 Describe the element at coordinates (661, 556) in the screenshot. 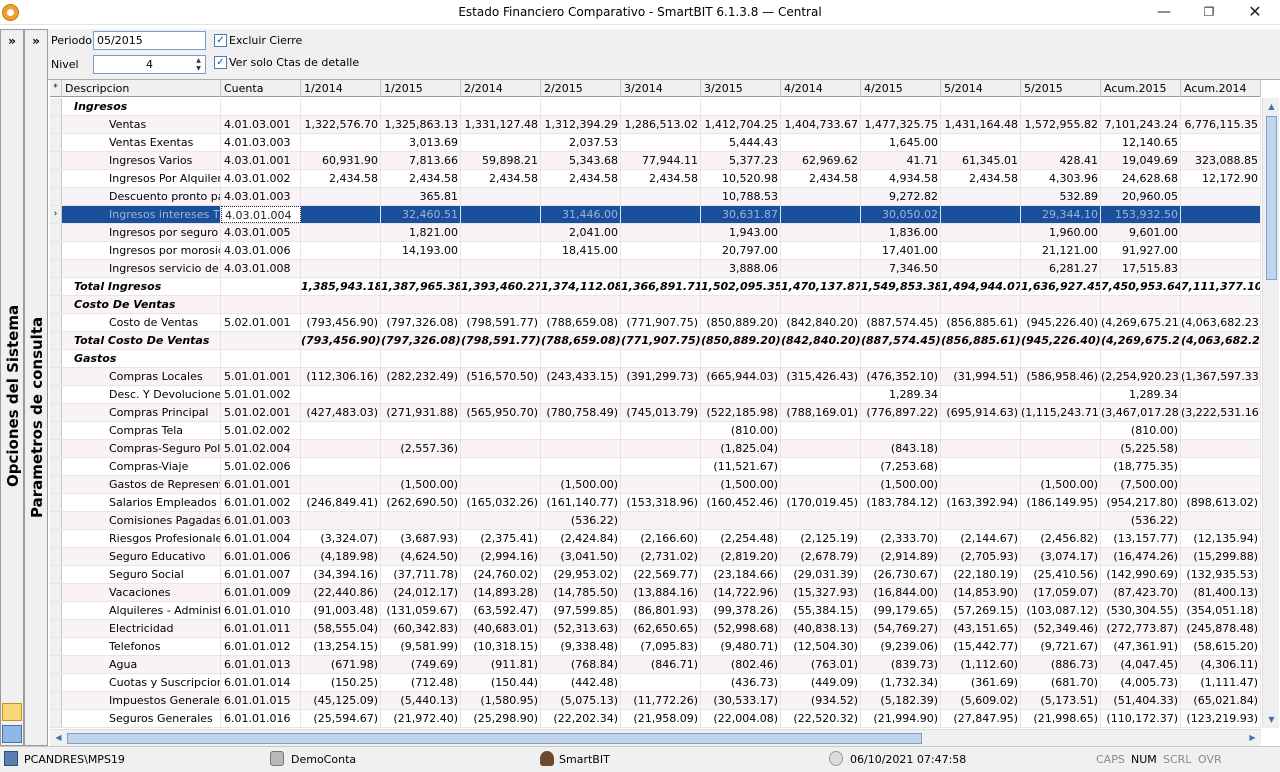

I see `cell-value: (2,731.02)` at that location.